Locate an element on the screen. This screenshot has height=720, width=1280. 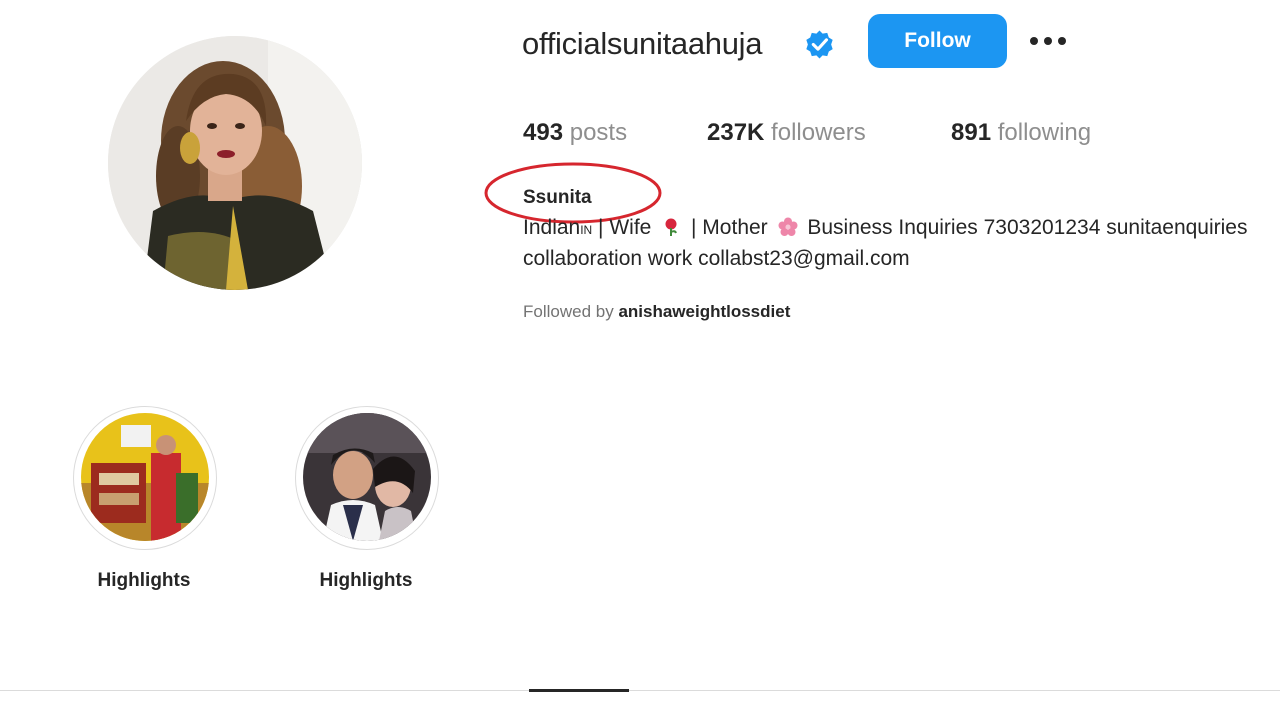
profile-avatar is located at coordinates (235, 163).